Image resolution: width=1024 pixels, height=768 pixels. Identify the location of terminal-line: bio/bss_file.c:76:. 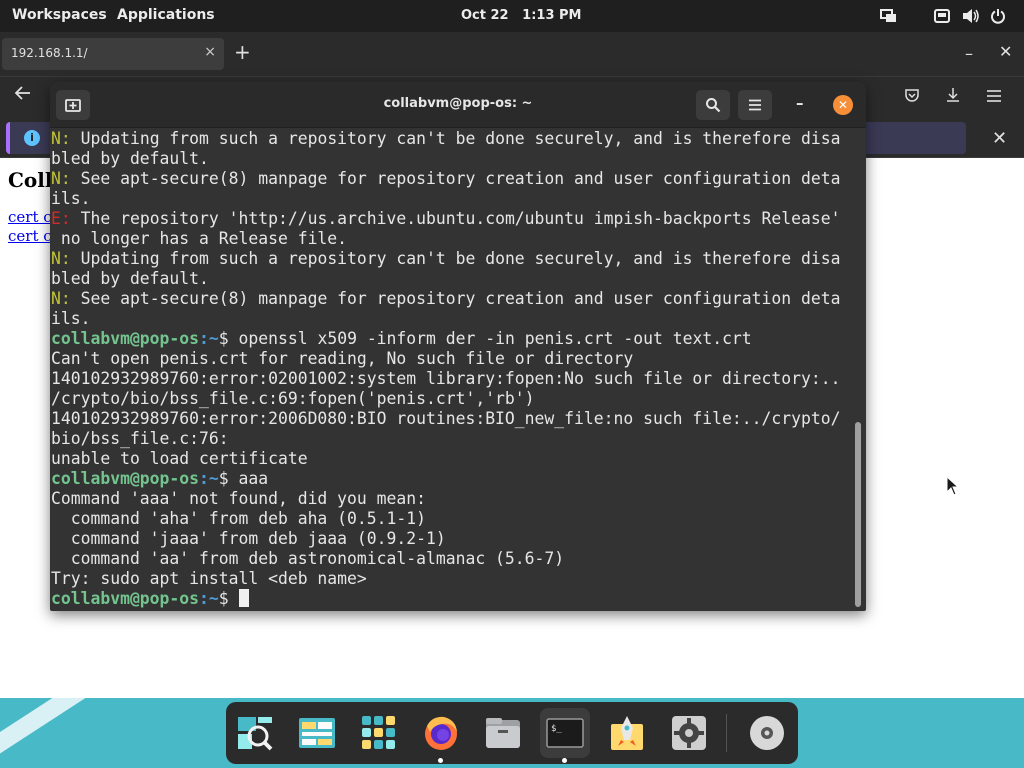
(451, 439).